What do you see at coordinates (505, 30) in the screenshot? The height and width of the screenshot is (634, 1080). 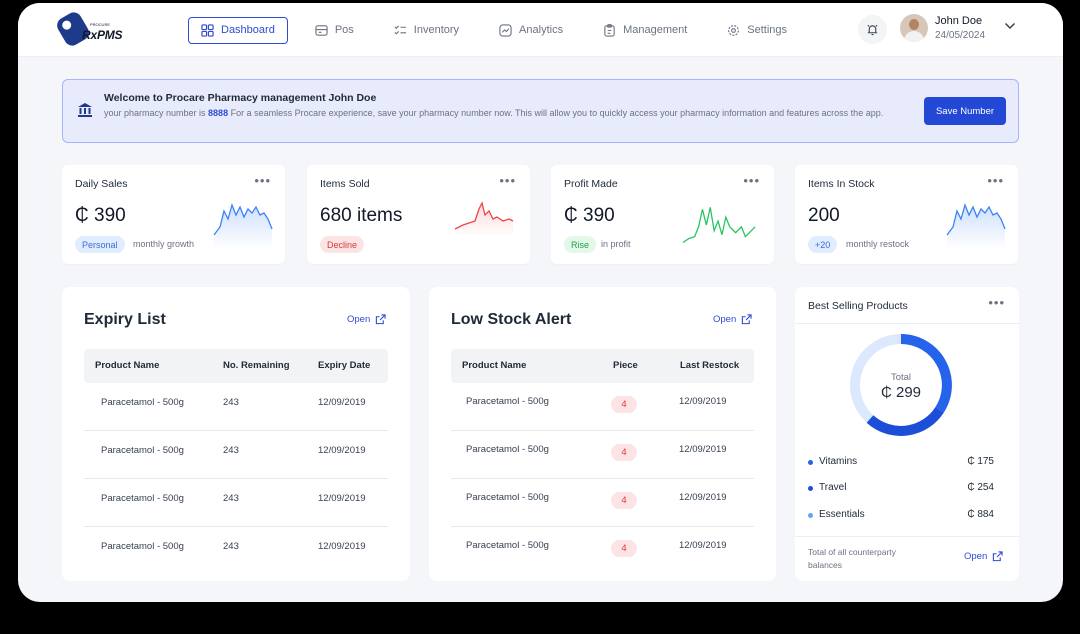 I see `chart-icon` at bounding box center [505, 30].